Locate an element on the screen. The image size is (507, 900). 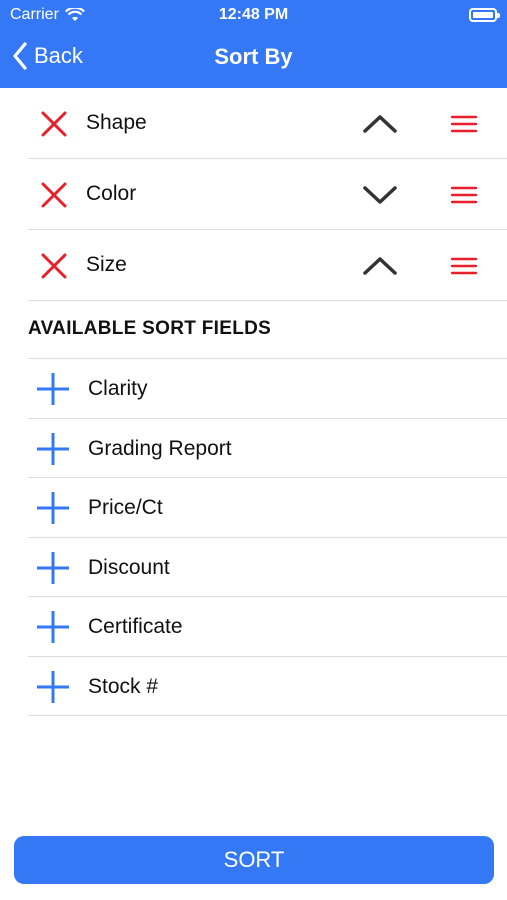
page-title: Sort By is located at coordinates (253, 56).